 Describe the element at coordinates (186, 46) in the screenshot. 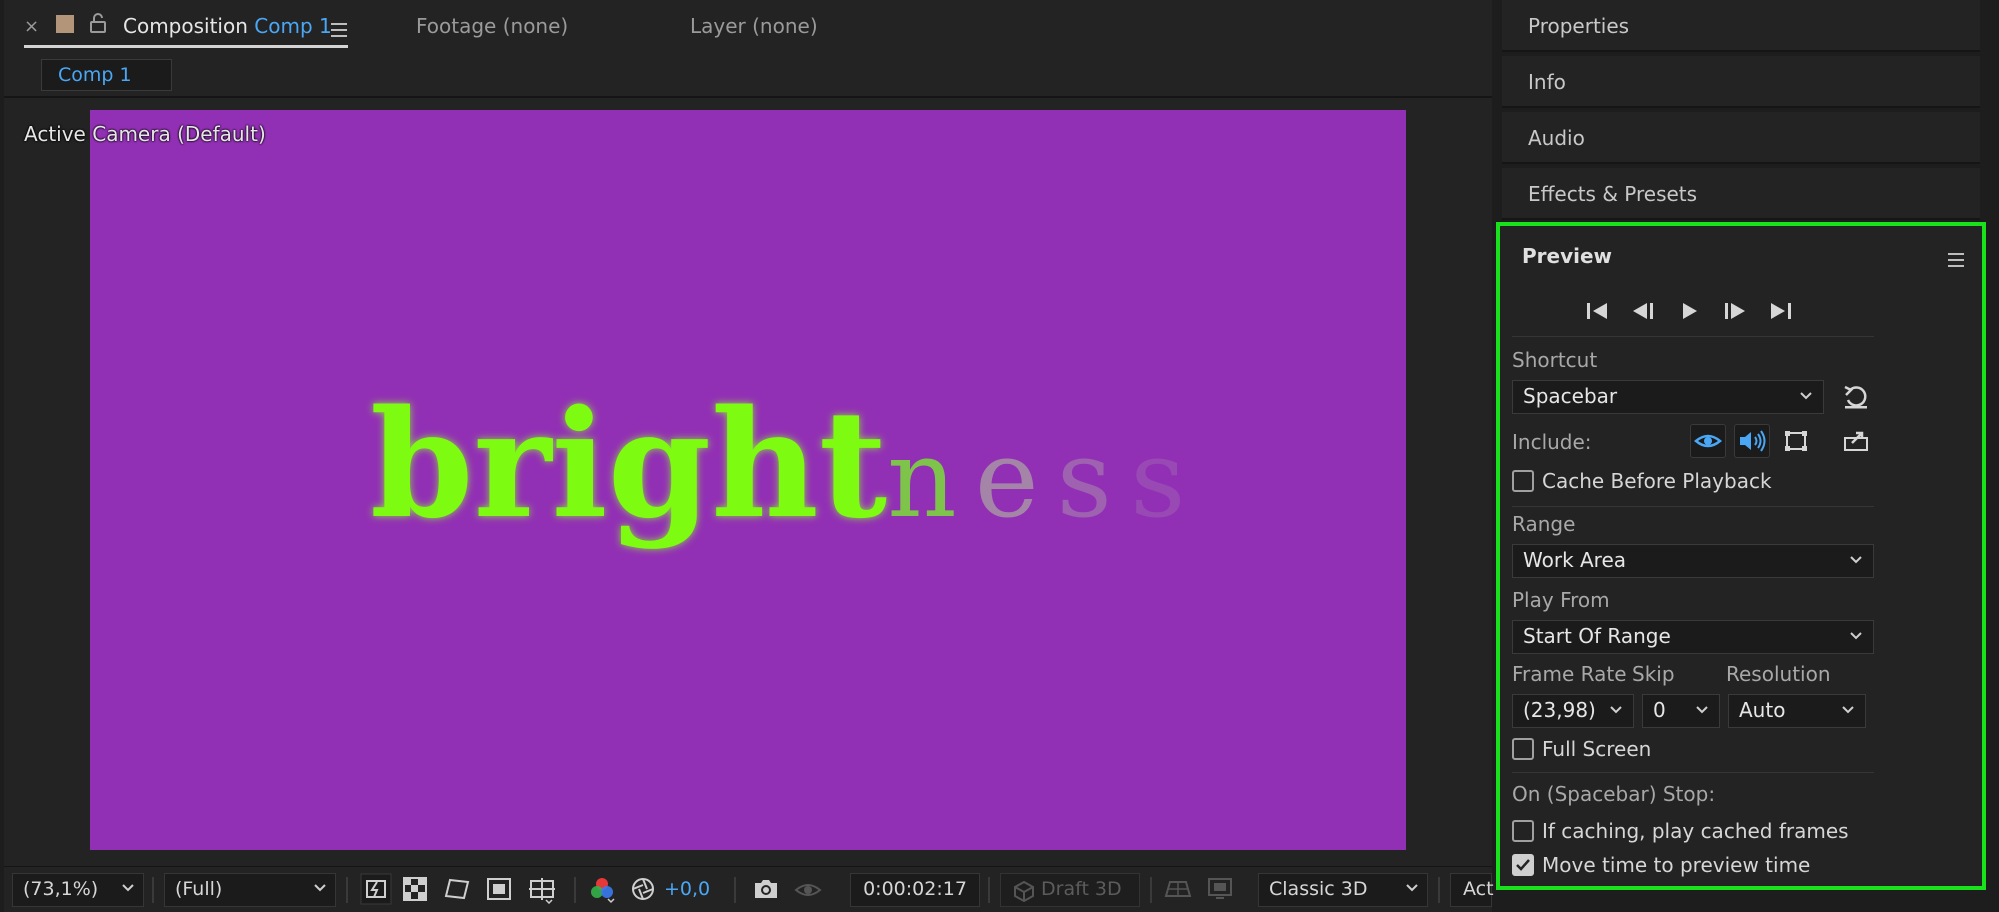

I see `active-tab-indicator` at that location.